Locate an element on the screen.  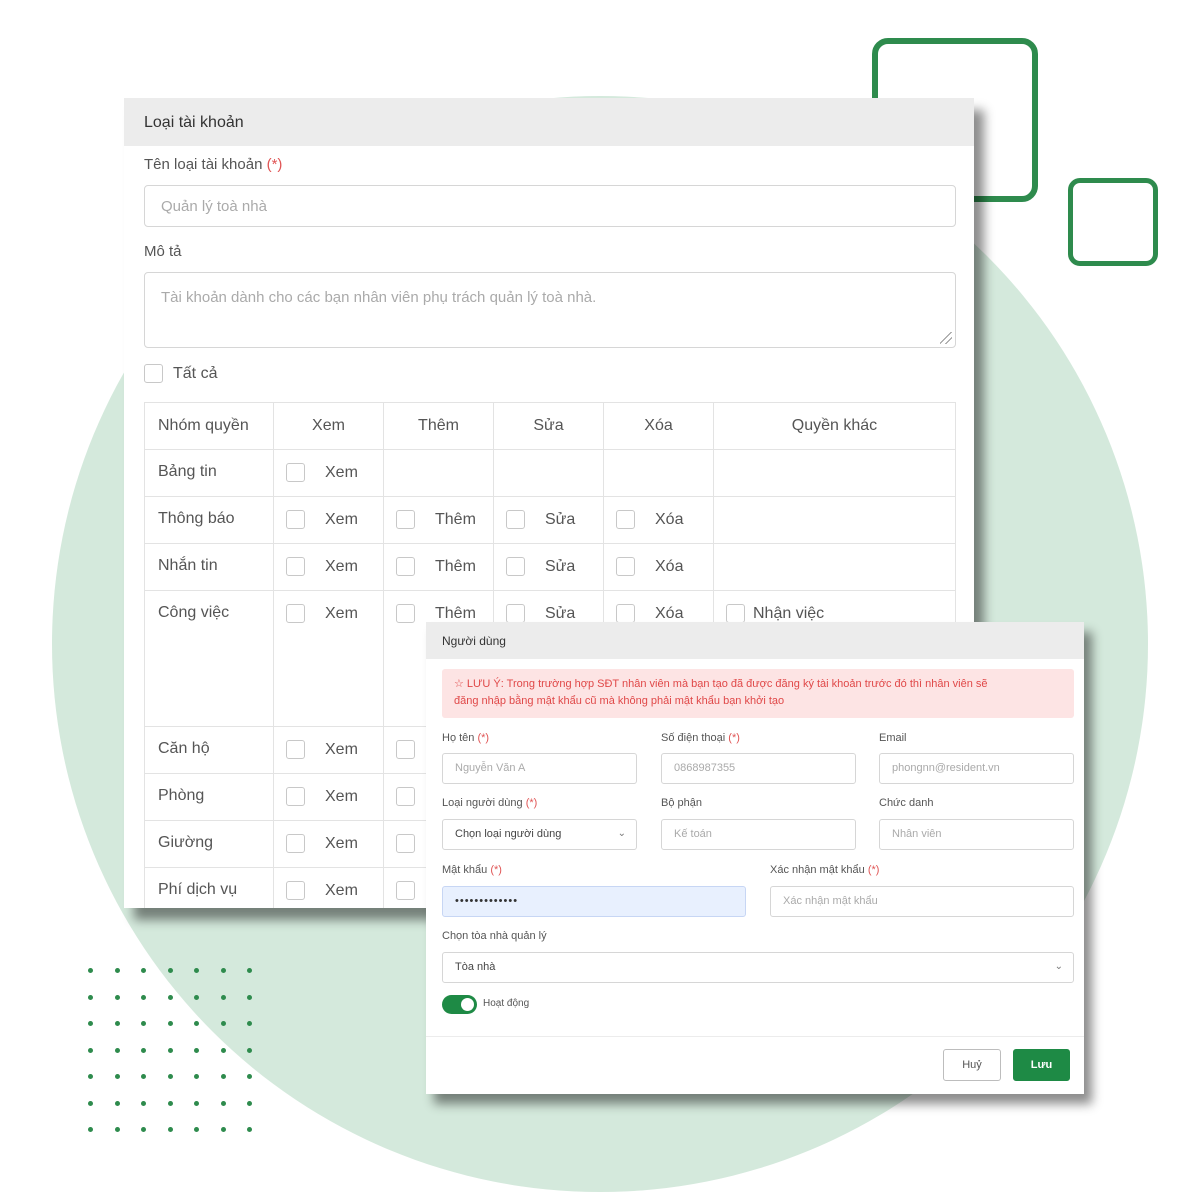
phone-input: 0868987355 is located at coordinates (758, 768).